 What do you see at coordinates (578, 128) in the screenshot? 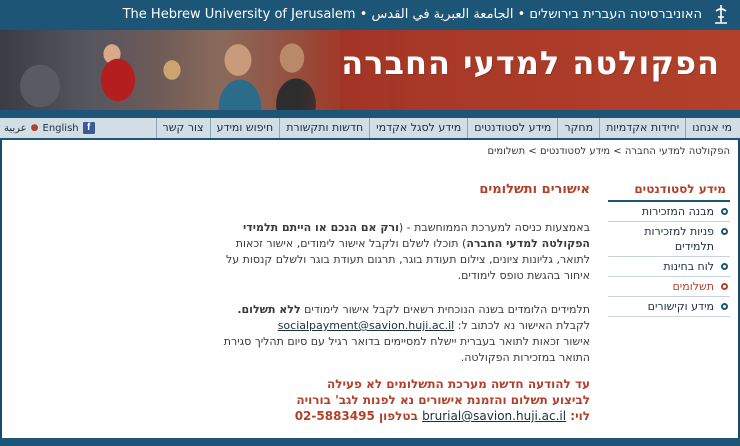
I see `nav-item-research: מחקר` at bounding box center [578, 128].